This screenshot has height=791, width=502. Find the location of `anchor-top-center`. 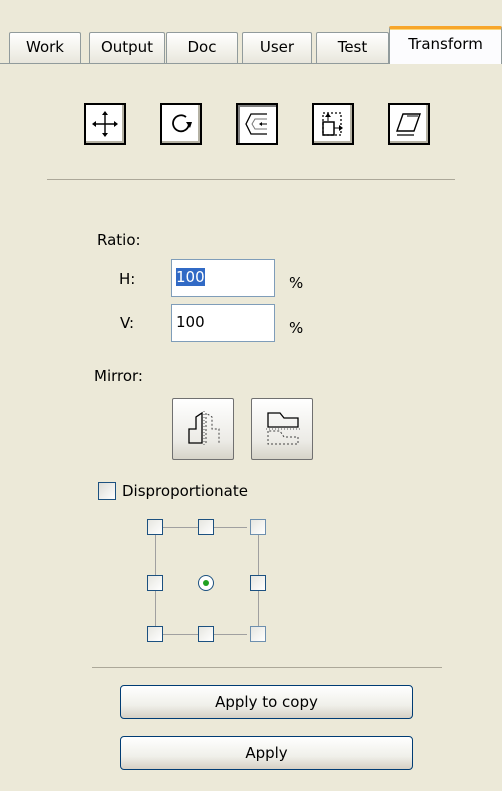

anchor-top-center is located at coordinates (206, 527).